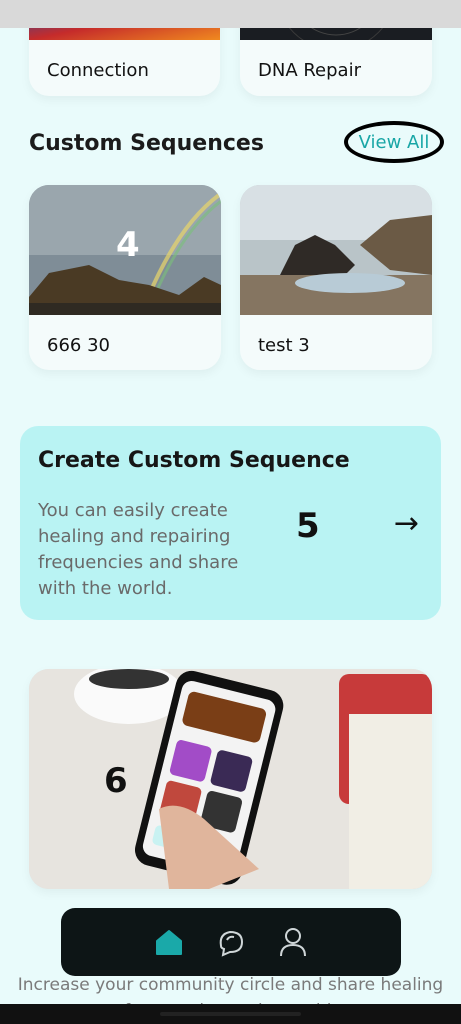  I want to click on overlay-number: 6, so click(116, 781).